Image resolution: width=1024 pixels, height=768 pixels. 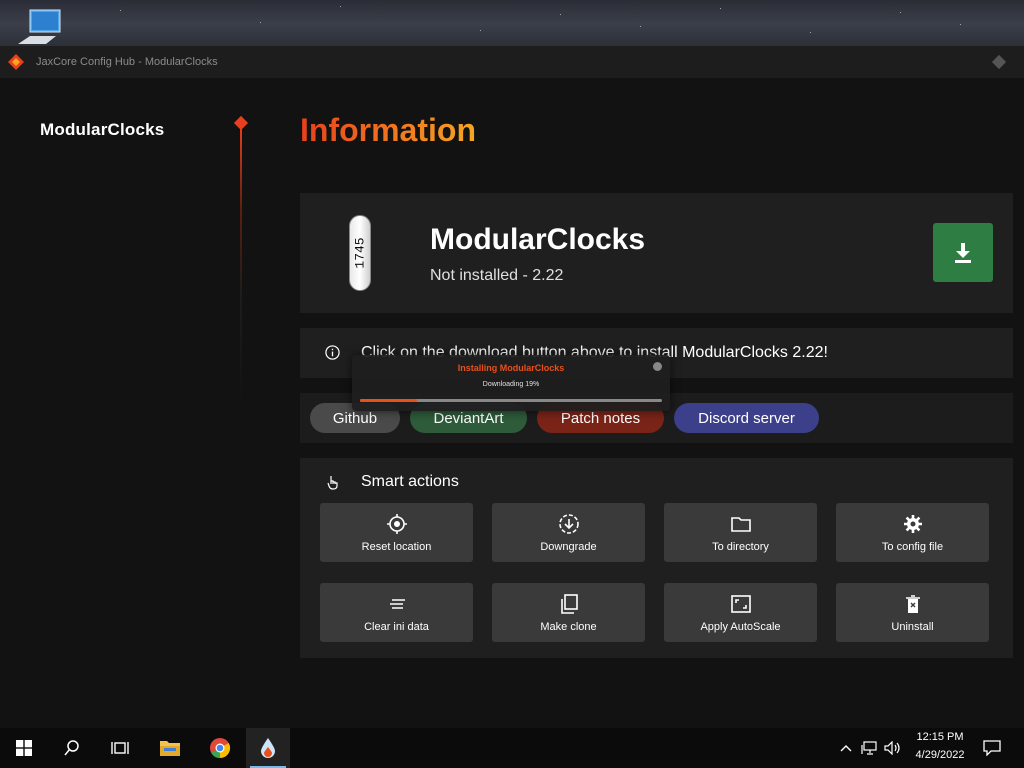 I want to click on github-link-label: Github, so click(x=355, y=418).